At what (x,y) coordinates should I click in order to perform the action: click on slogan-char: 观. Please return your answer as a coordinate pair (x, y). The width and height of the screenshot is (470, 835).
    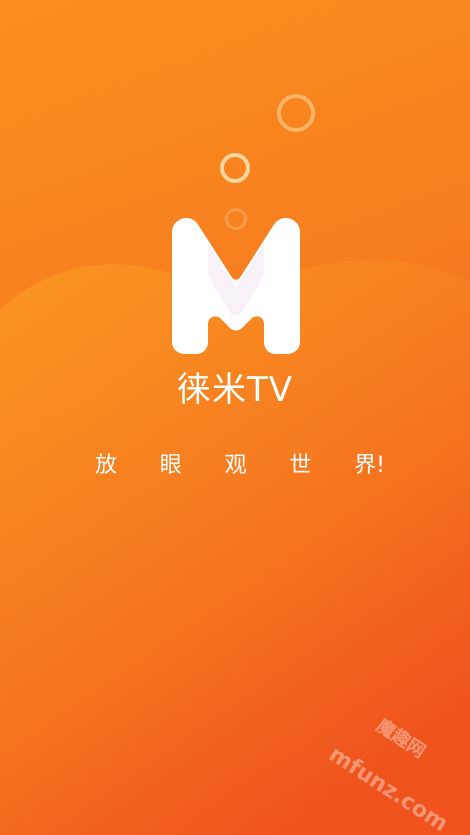
    Looking at the image, I should click on (235, 465).